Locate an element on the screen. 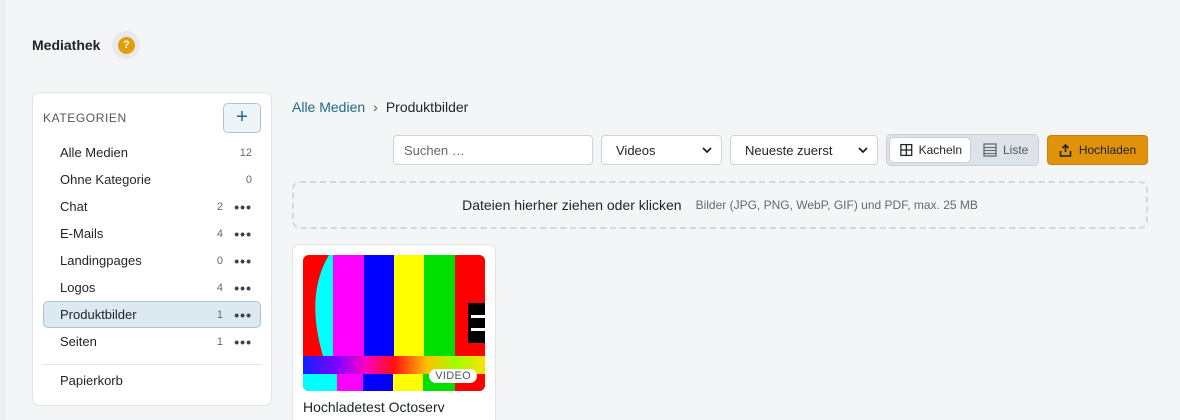 The image size is (1180, 420). sidebar-item-label: Seiten is located at coordinates (78, 341).